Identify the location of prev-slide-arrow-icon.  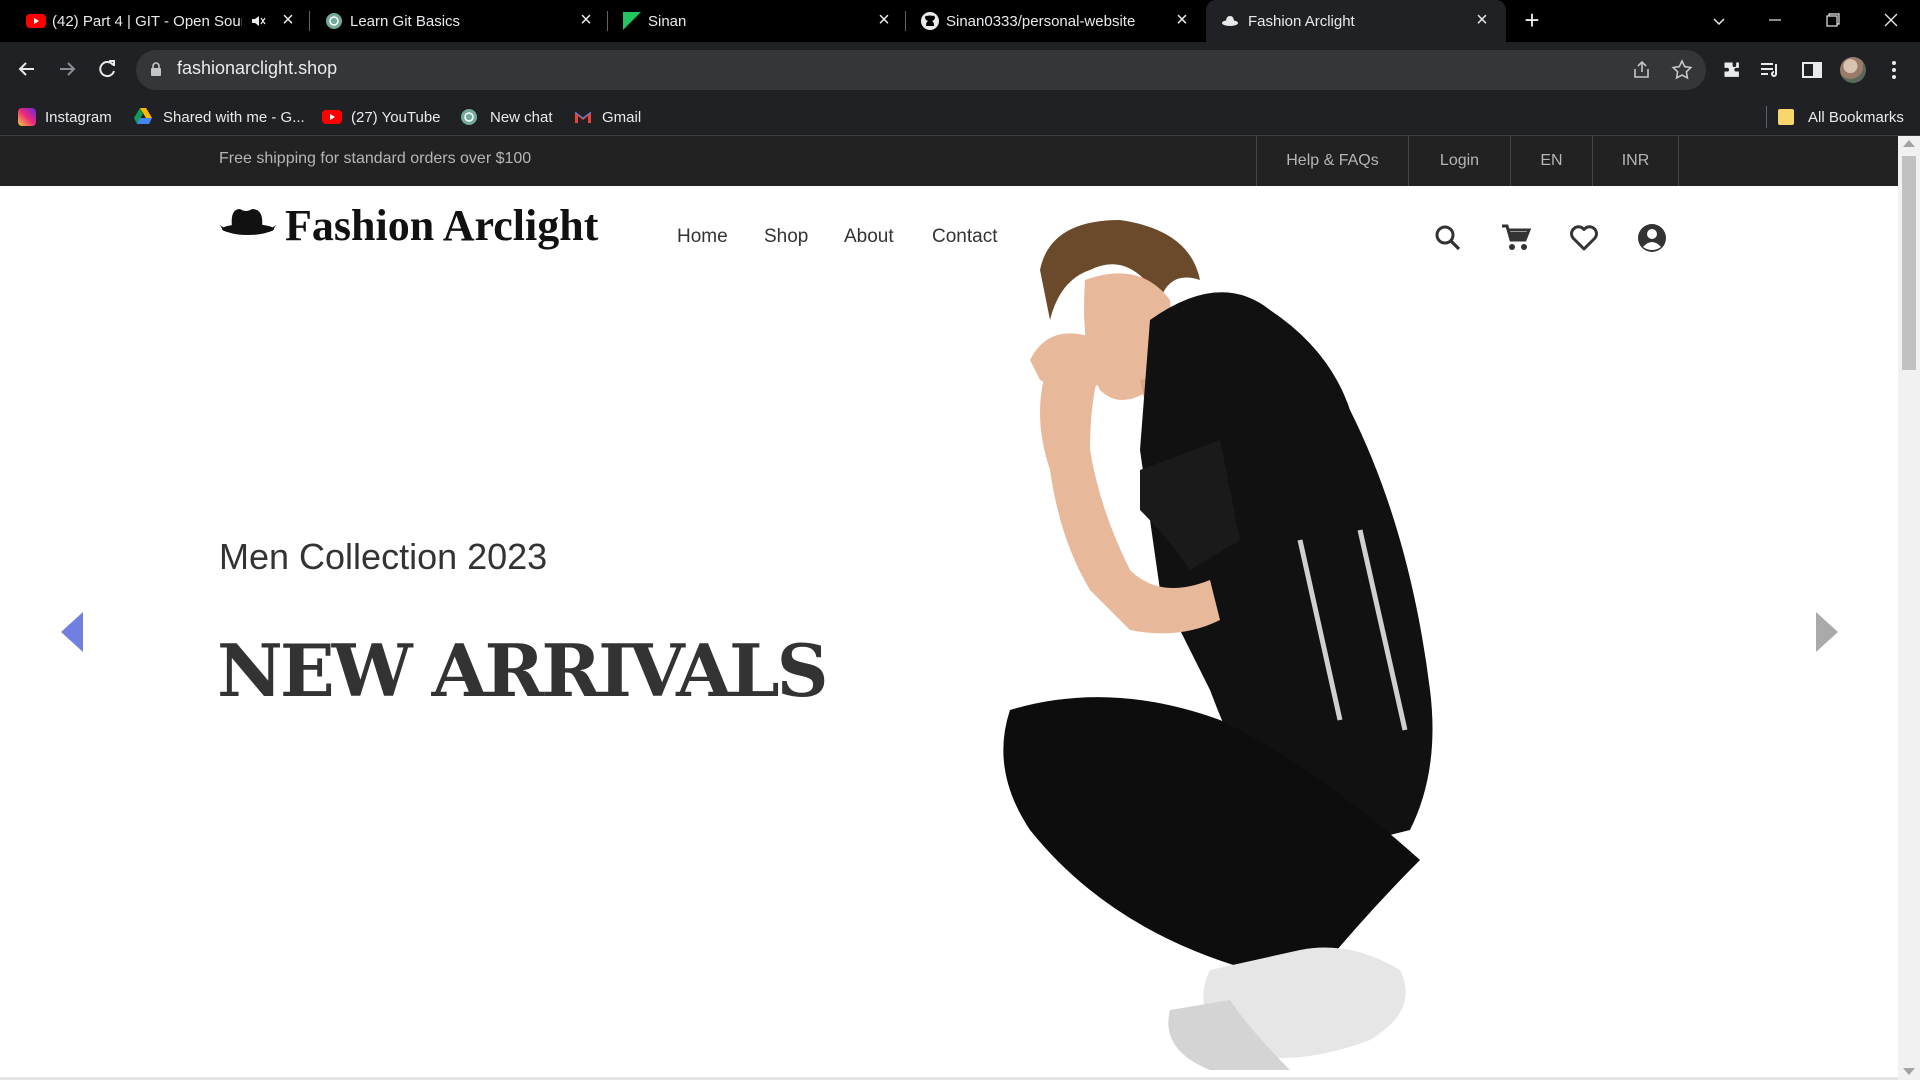
(73, 632).